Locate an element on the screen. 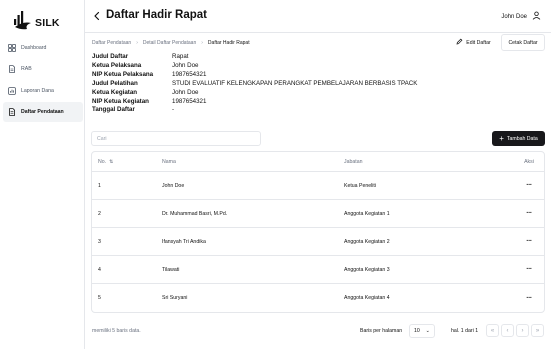 The image size is (551, 349). sidebar-item-laporan-dana: Laporan Dana is located at coordinates (43, 91).